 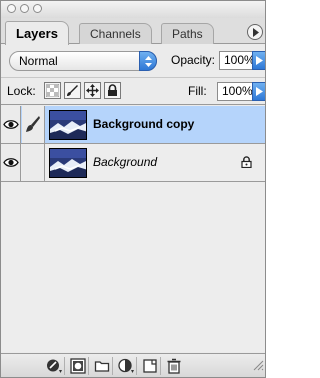 I want to click on lock-transparent-button, so click(x=52, y=90).